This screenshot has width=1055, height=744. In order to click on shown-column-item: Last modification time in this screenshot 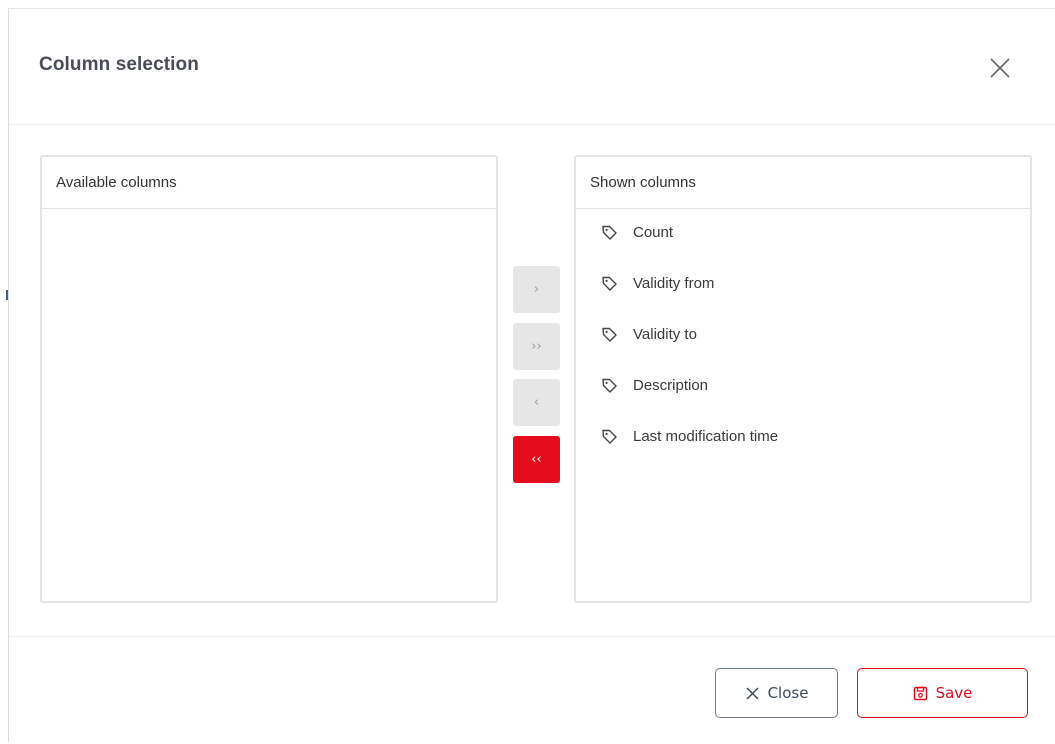, I will do `click(803, 438)`.